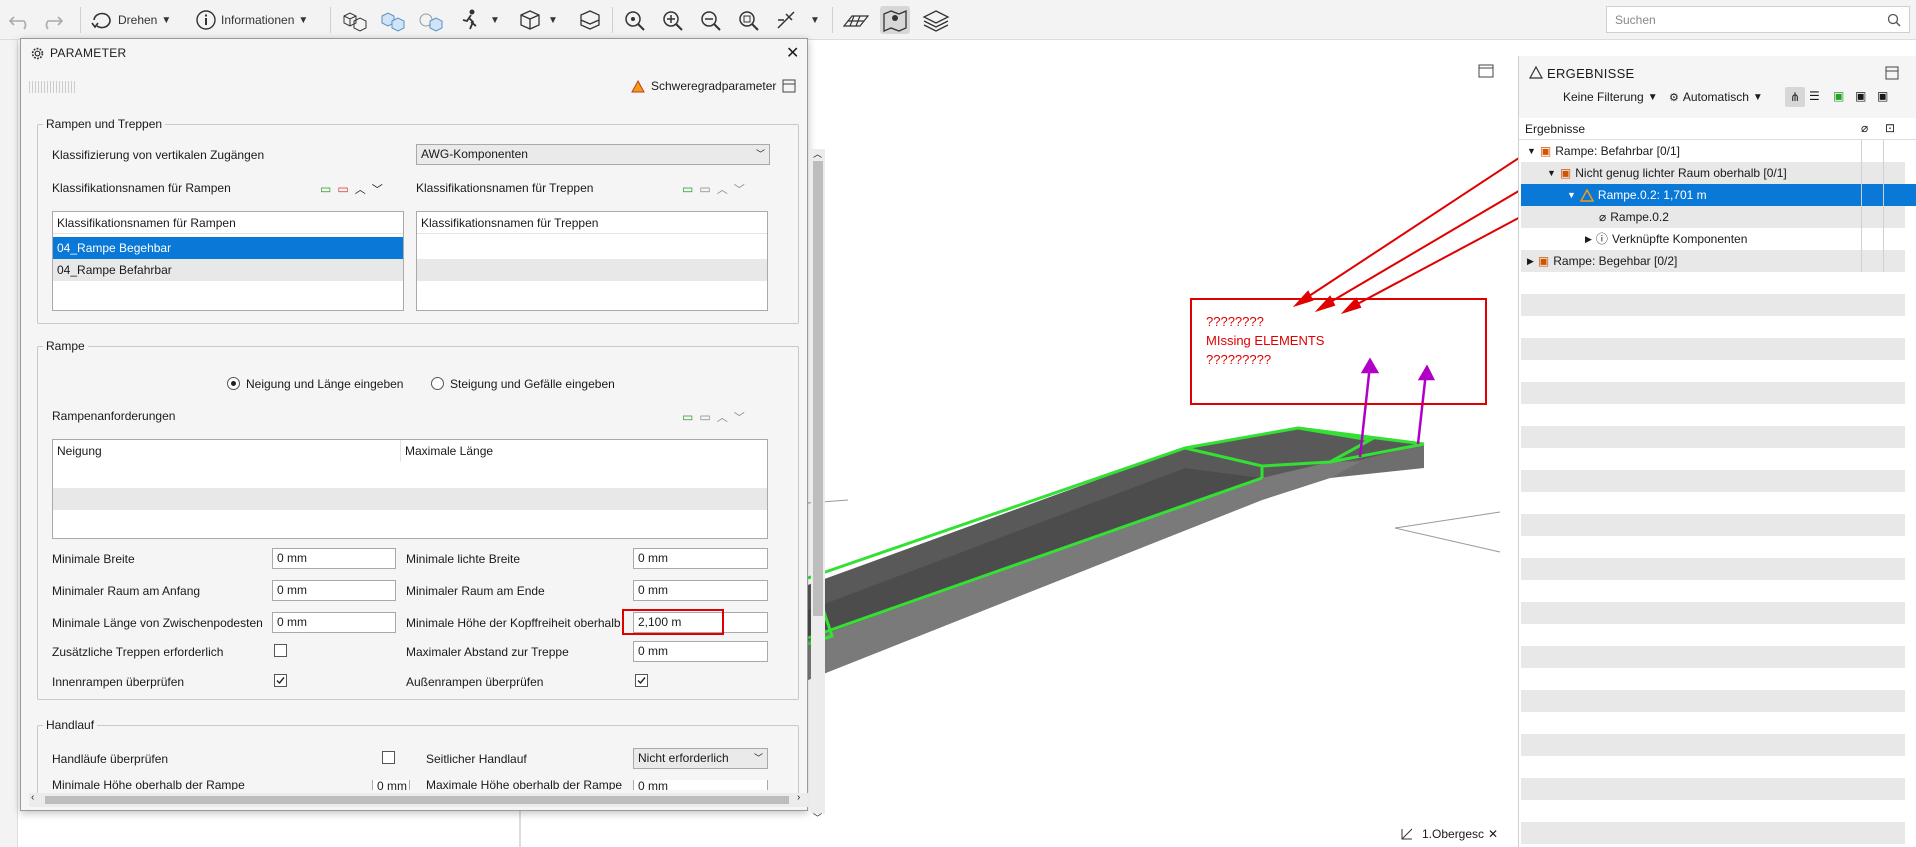  I want to click on measure-icon, so click(787, 20).